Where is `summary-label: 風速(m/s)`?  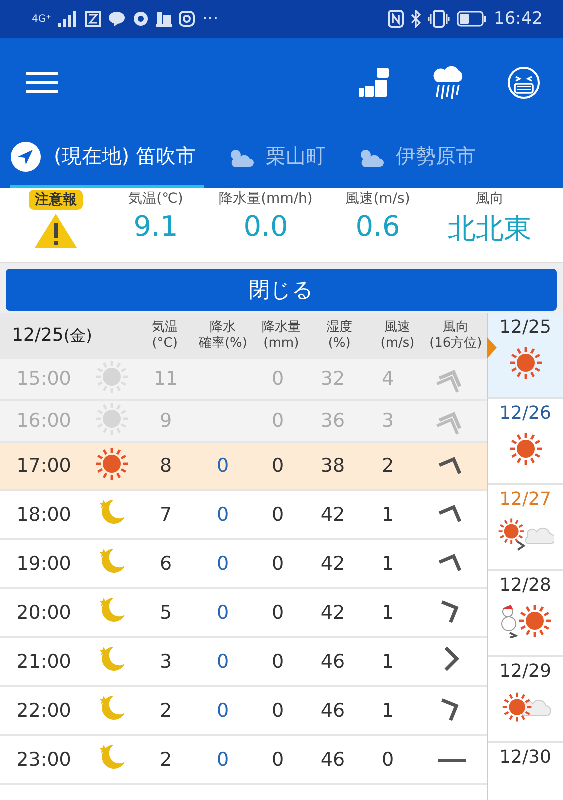
summary-label: 風速(m/s) is located at coordinates (378, 199).